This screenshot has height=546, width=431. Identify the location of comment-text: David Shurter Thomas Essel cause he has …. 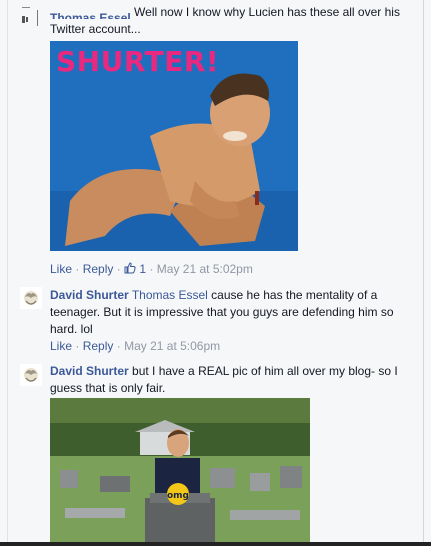
(227, 312).